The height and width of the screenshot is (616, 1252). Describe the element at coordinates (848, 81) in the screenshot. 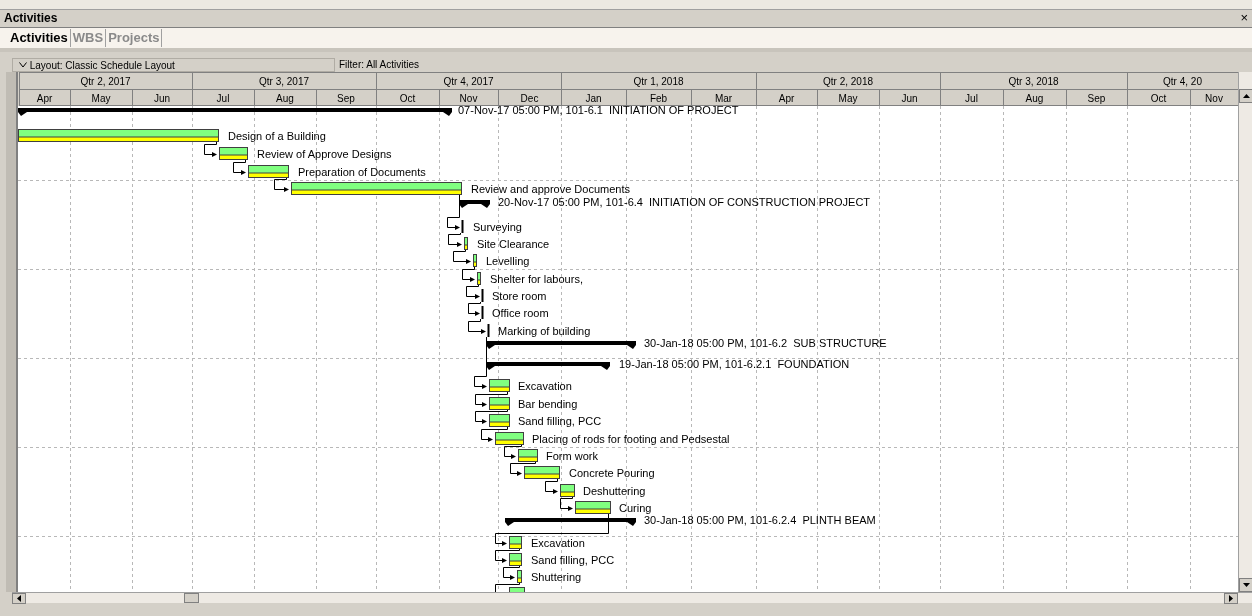

I see `quarter-label: Qtr 2, 2018` at that location.